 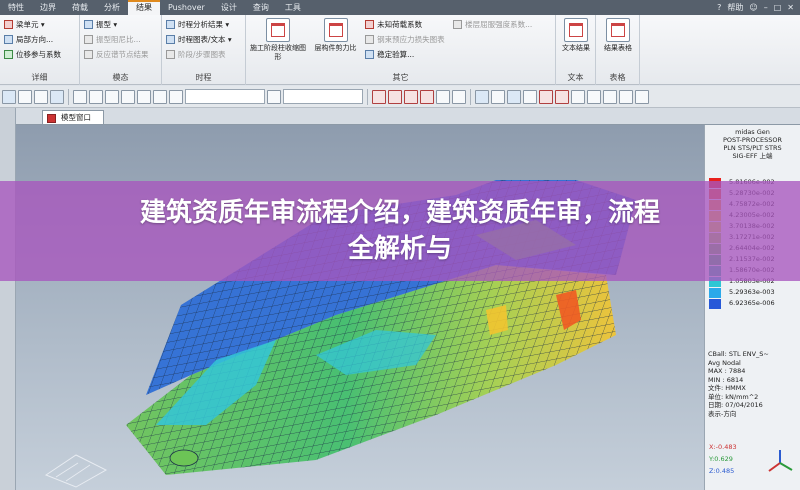 I want to click on spectrum-icon, so click(x=88, y=54).